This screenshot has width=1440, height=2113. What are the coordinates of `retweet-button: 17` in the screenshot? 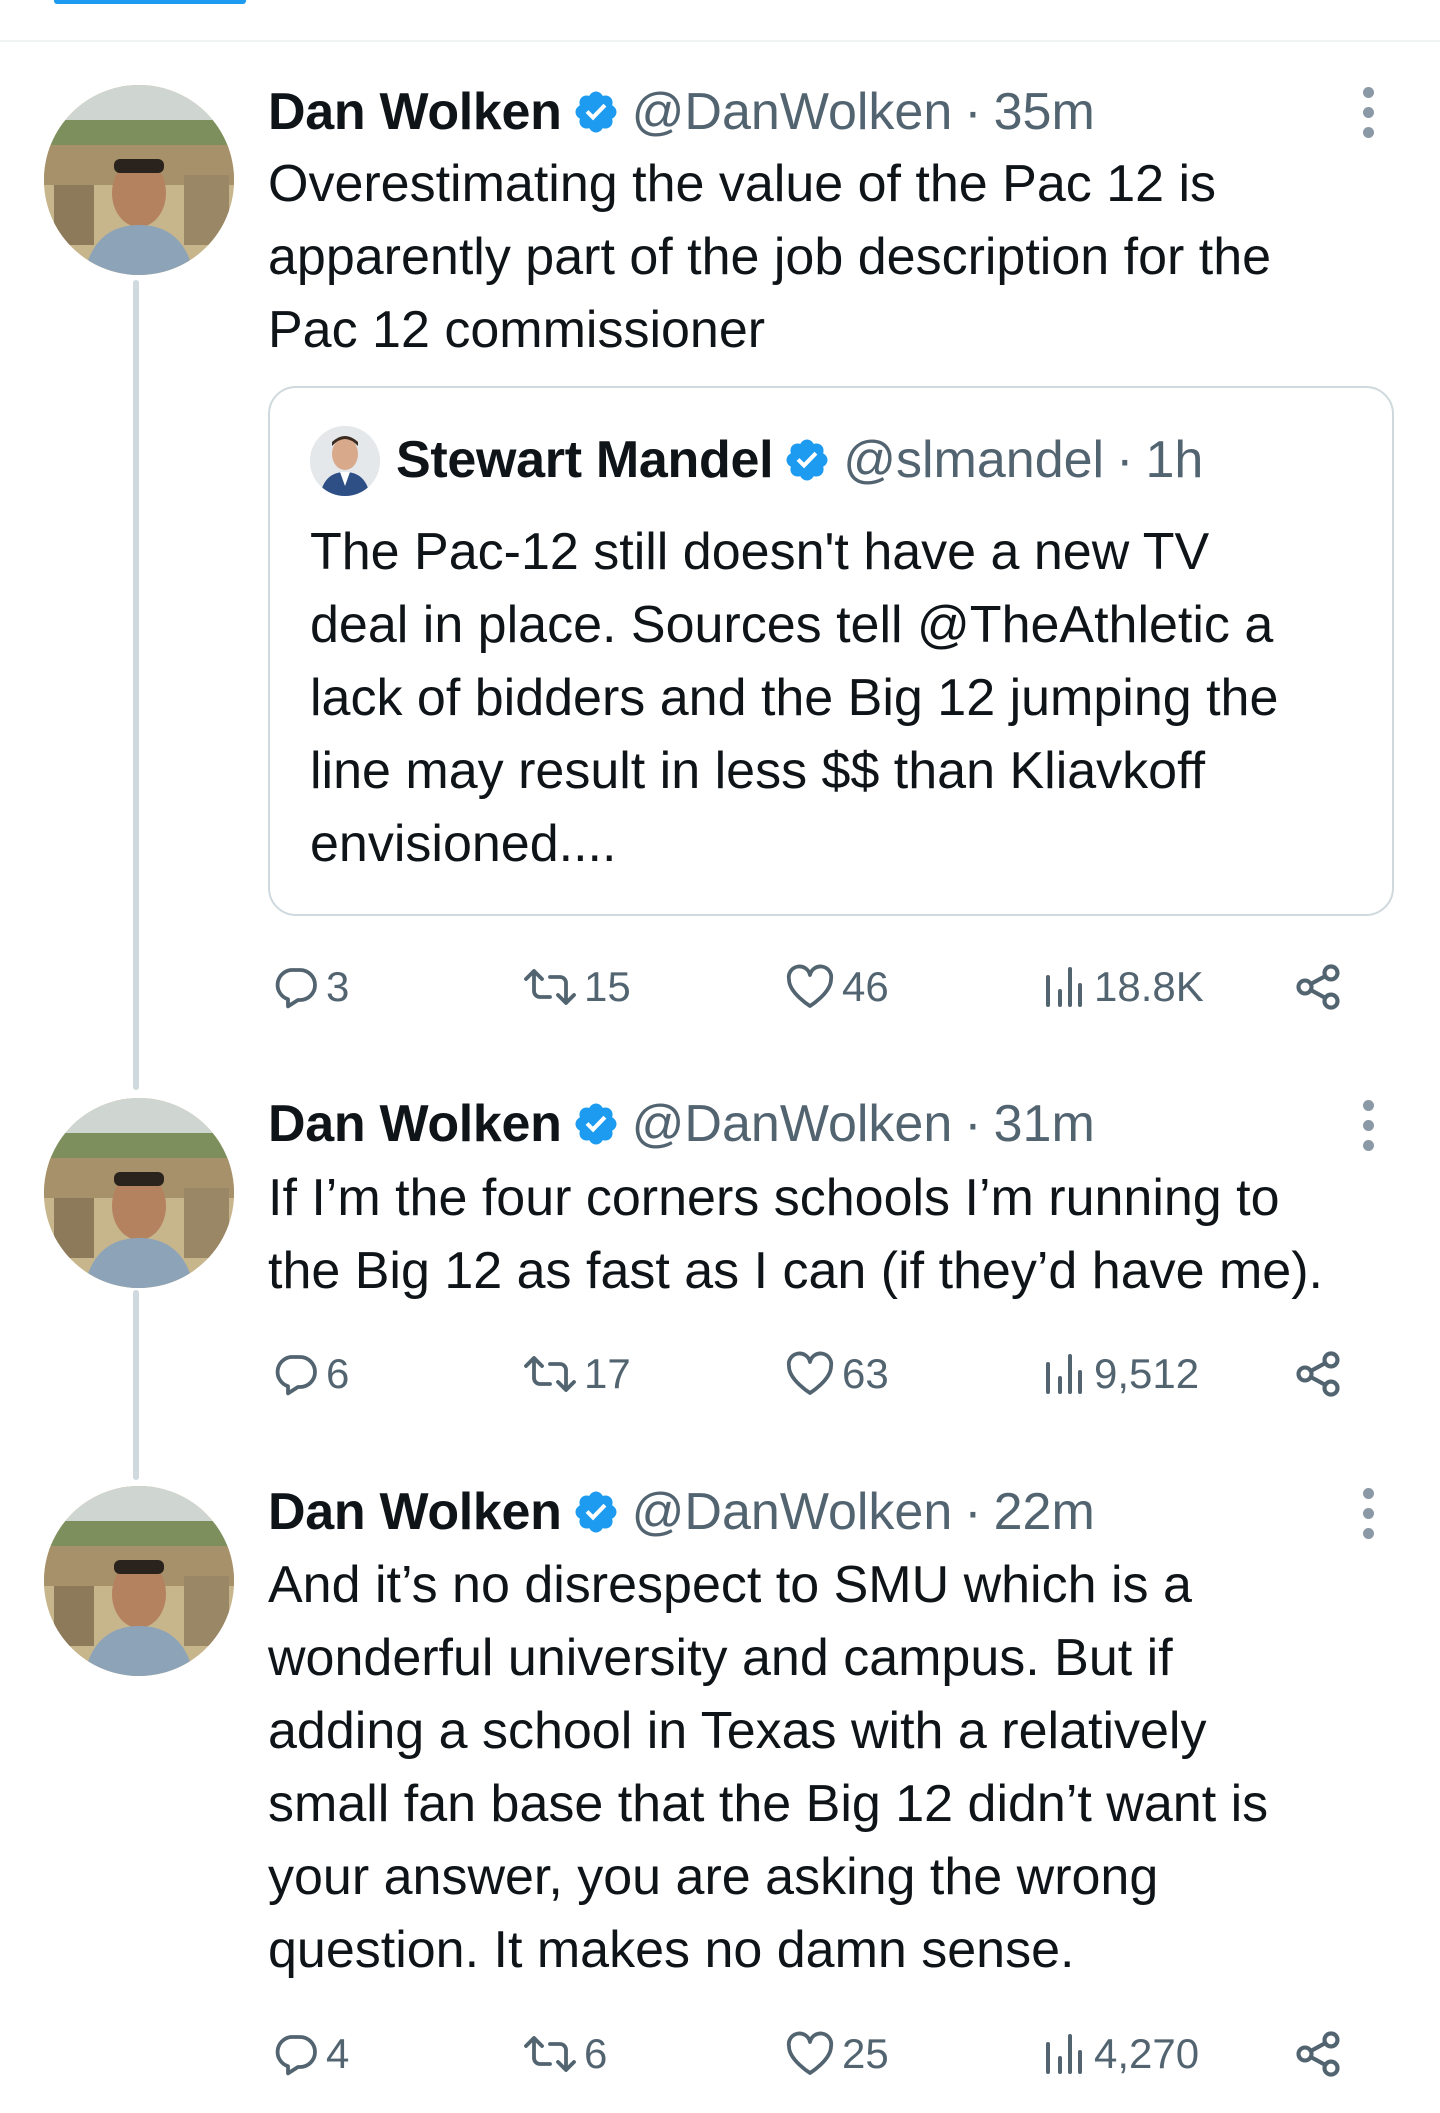 It's located at (576, 1374).